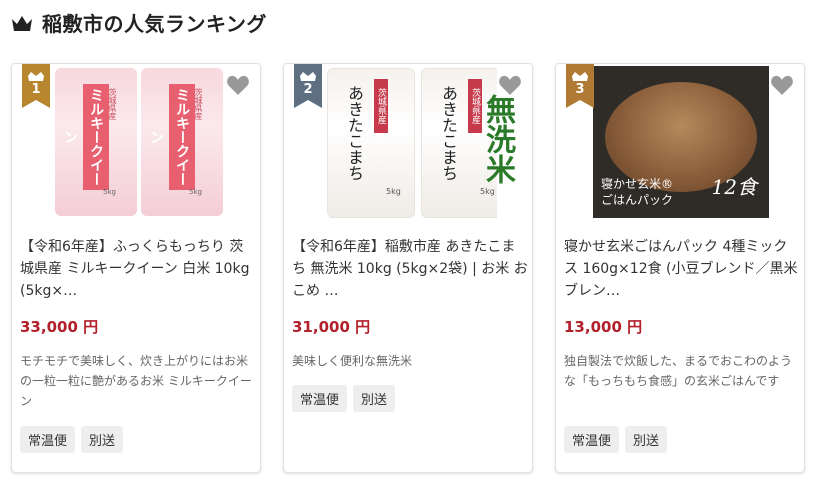 The width and height of the screenshot is (816, 487). I want to click on rice-bag-image: あきたこまち 茨城県産 5kg, so click(371, 143).